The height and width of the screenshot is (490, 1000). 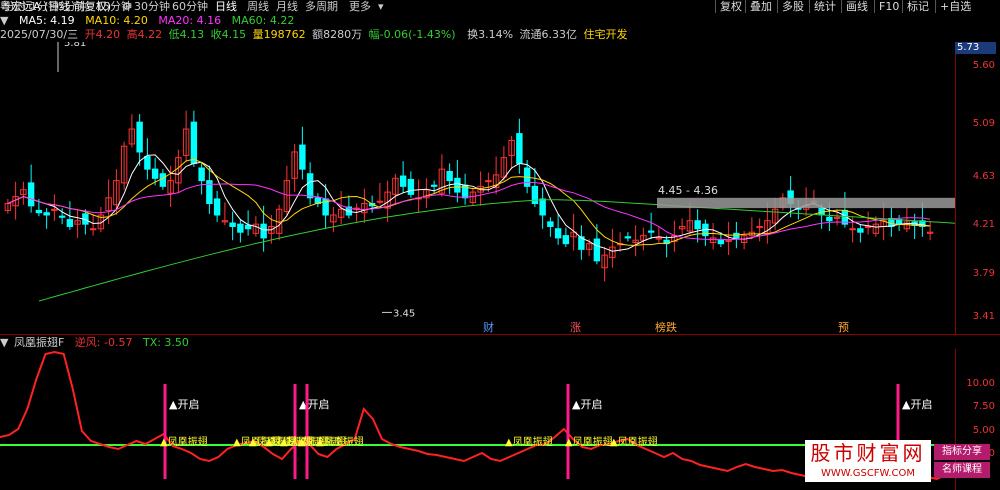 What do you see at coordinates (983, 406) in the screenshot?
I see `indicator-tick: 7.50` at bounding box center [983, 406].